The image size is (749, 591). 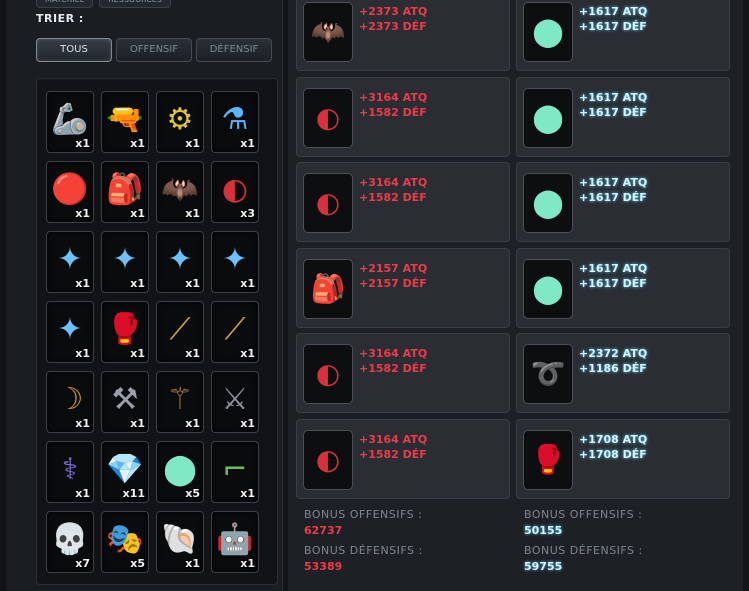 I want to click on shotgun-icon: 🔫, so click(x=125, y=119).